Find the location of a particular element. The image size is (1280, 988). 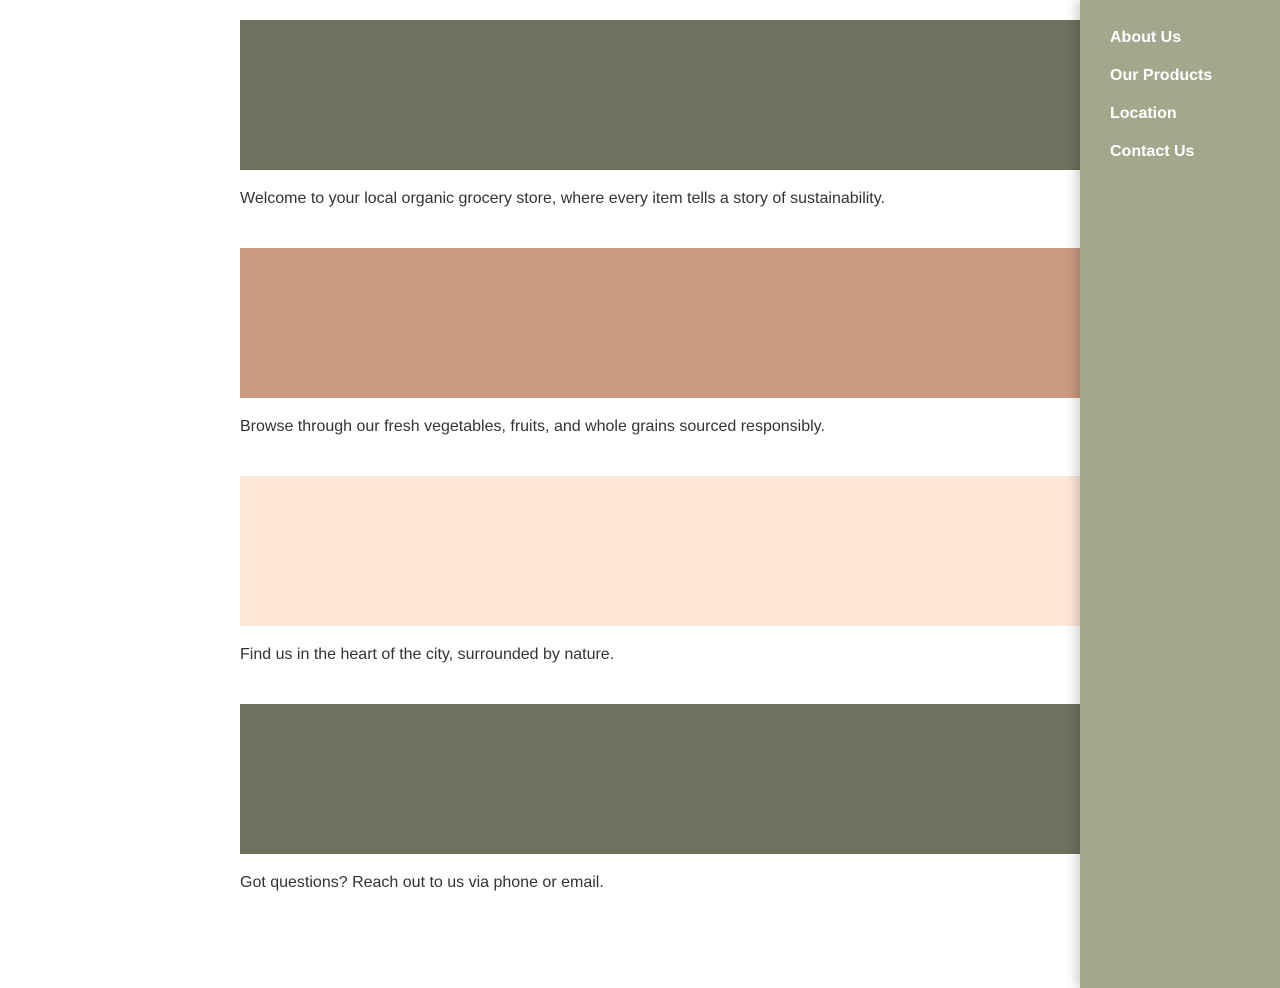

nav-list-item: Location is located at coordinates (1195, 123).